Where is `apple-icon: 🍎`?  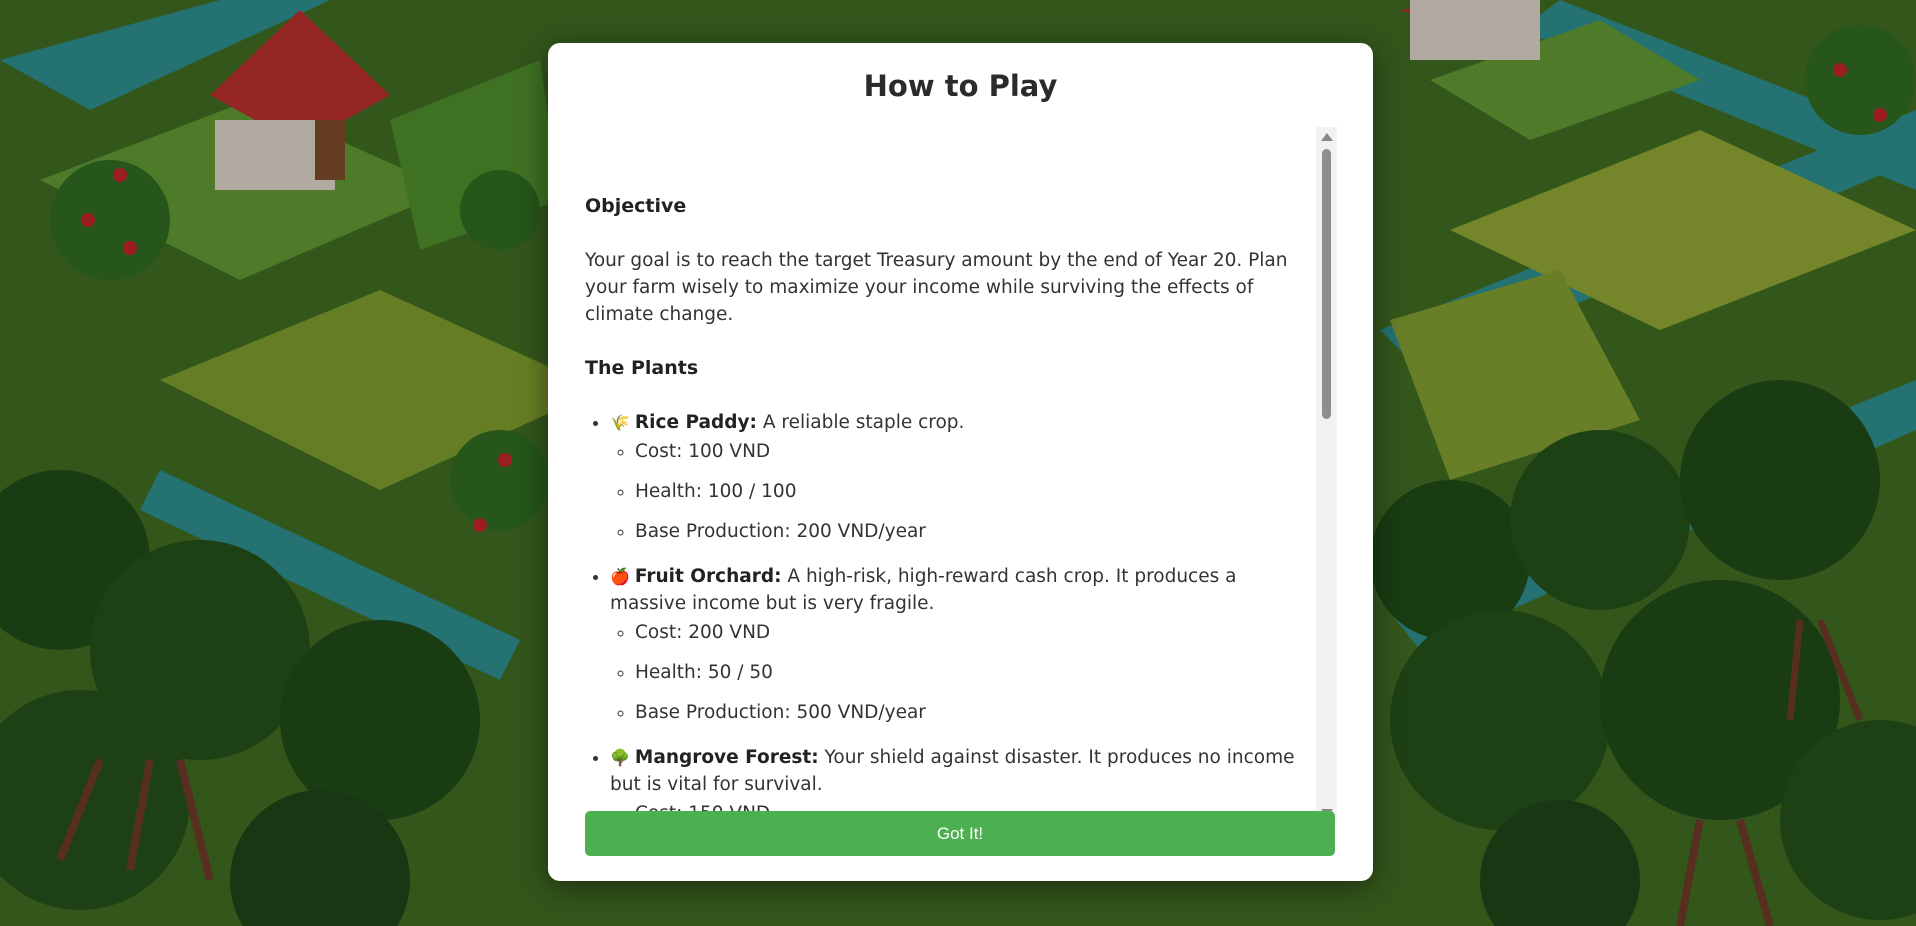
apple-icon: 🍎 is located at coordinates (620, 576).